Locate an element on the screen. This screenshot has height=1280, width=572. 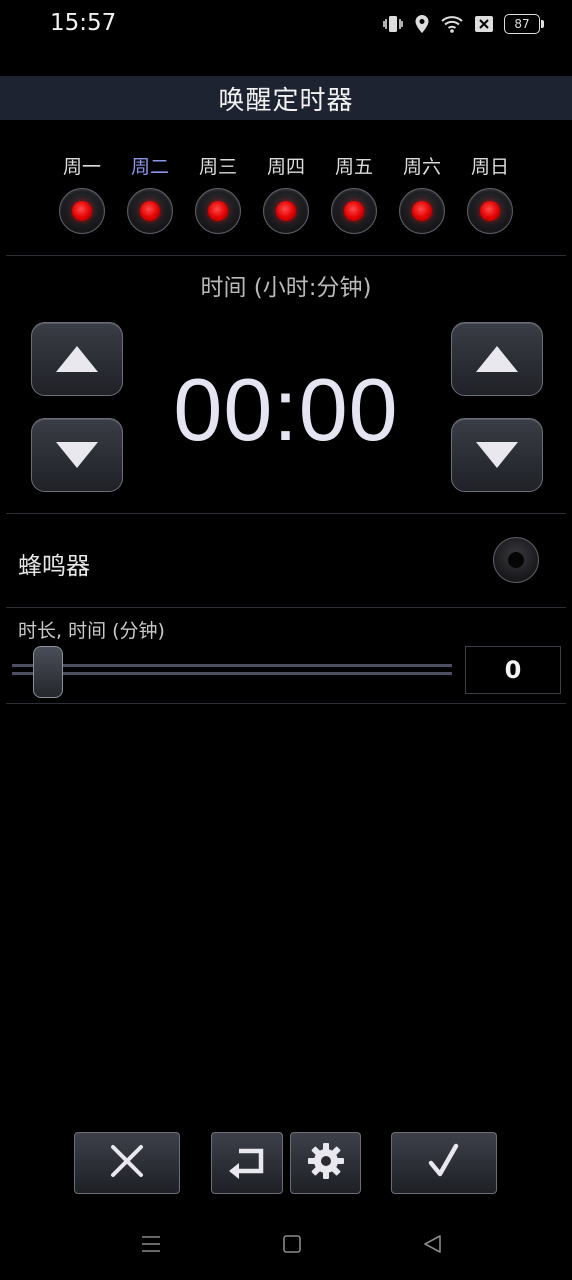
title-bar: 唤醒定时器 is located at coordinates (286, 98).